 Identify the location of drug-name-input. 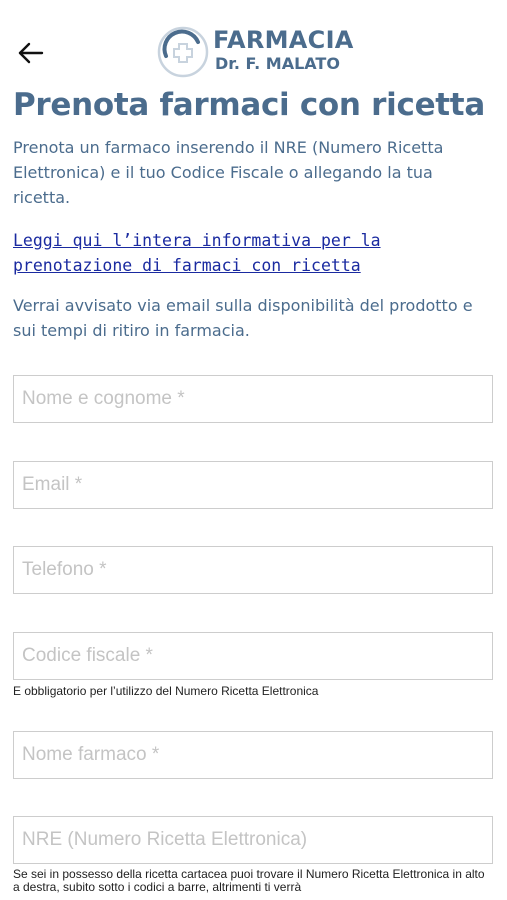
(253, 755).